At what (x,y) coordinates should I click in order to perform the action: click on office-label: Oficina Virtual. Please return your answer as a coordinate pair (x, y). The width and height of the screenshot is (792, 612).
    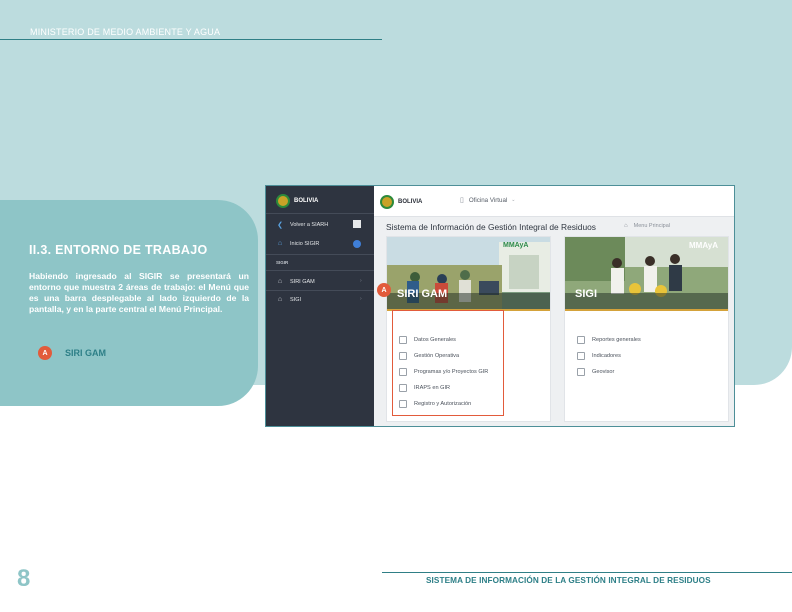
    Looking at the image, I should click on (488, 200).